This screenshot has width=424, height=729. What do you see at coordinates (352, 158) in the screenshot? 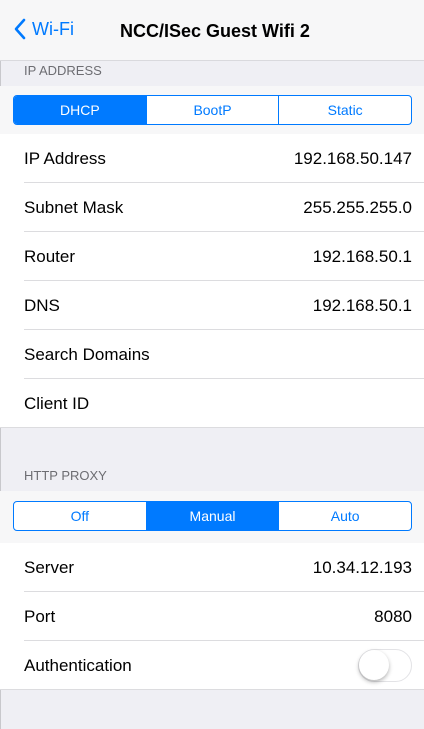
I see `row-value: 192.168.50.147` at bounding box center [352, 158].